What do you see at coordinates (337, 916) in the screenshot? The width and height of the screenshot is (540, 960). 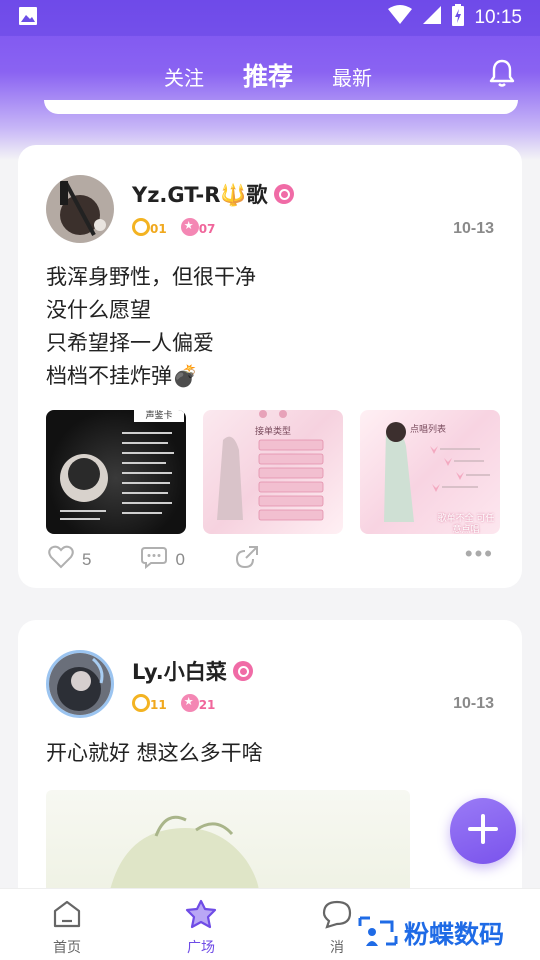 I see `message-icon` at bounding box center [337, 916].